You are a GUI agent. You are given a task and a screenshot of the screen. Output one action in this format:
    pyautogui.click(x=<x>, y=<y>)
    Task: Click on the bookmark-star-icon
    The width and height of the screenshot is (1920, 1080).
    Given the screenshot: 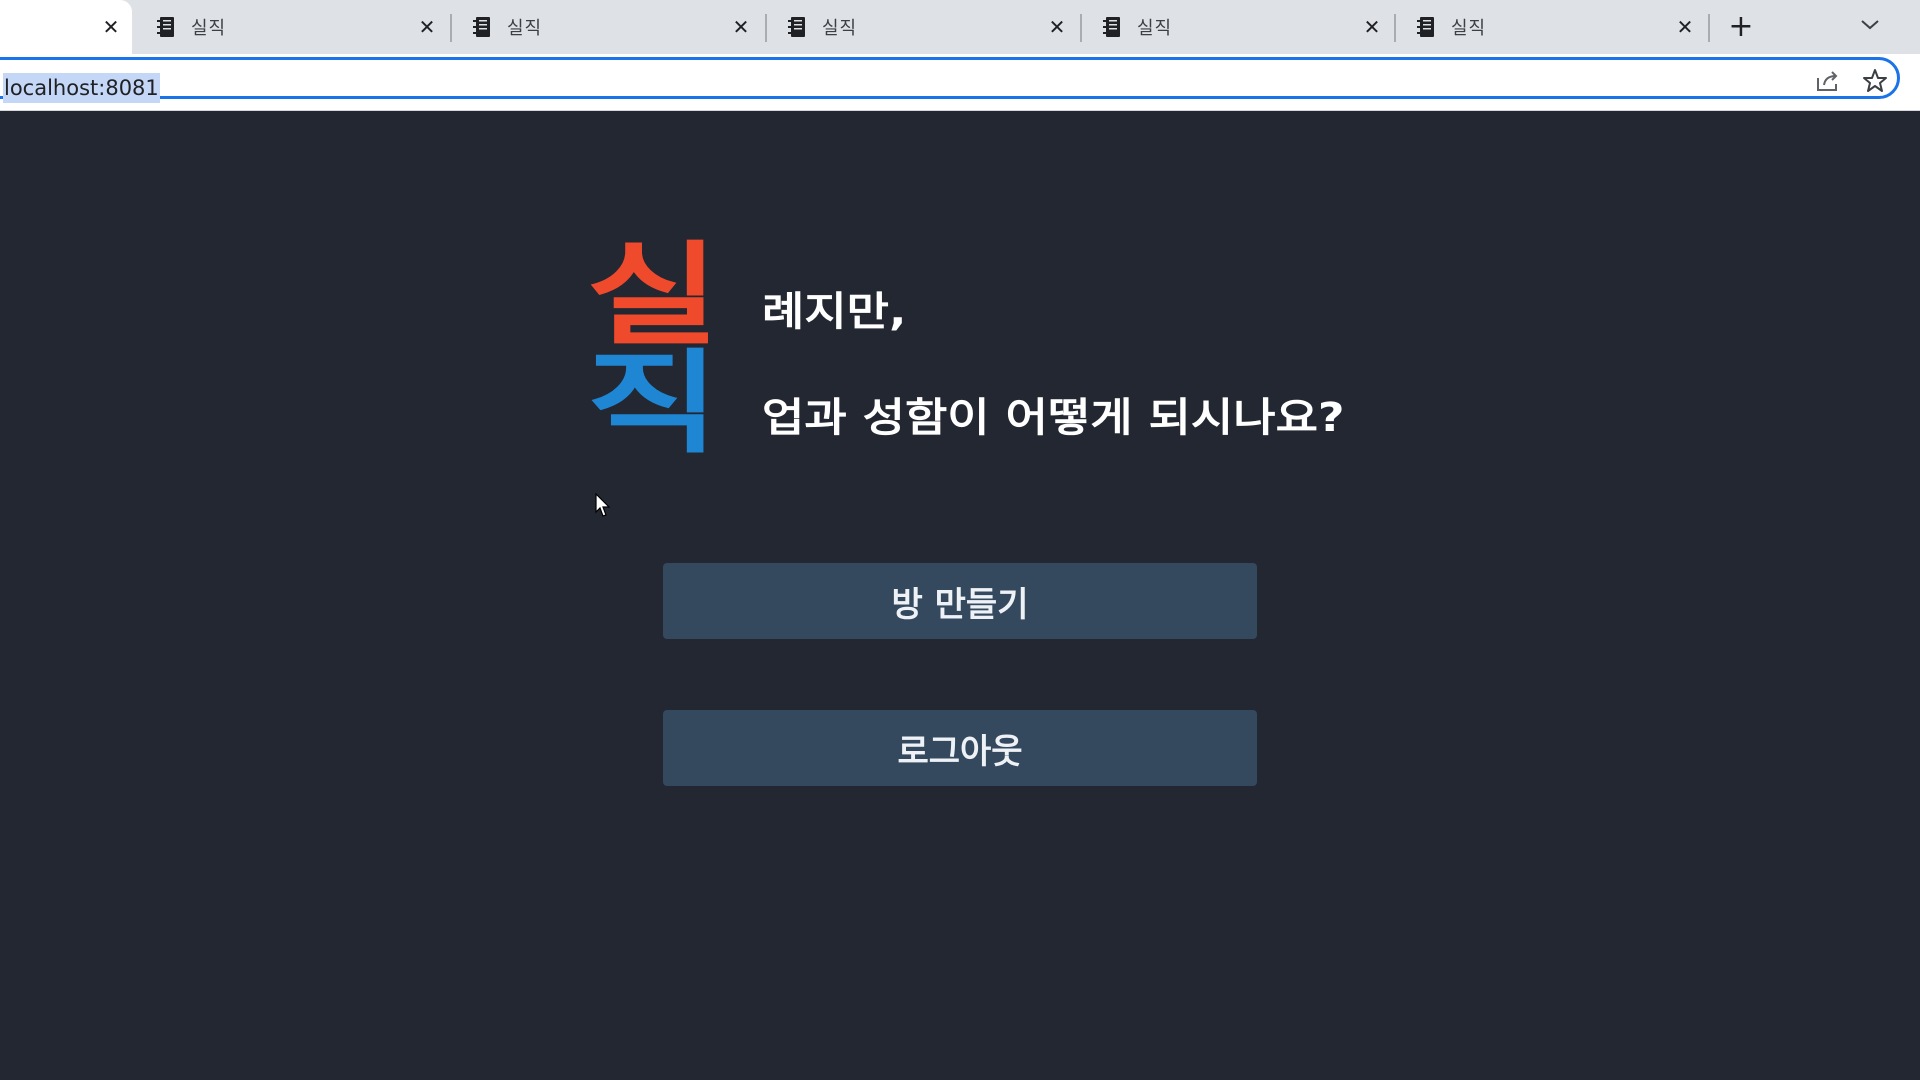 What is the action you would take?
    pyautogui.click(x=1875, y=81)
    